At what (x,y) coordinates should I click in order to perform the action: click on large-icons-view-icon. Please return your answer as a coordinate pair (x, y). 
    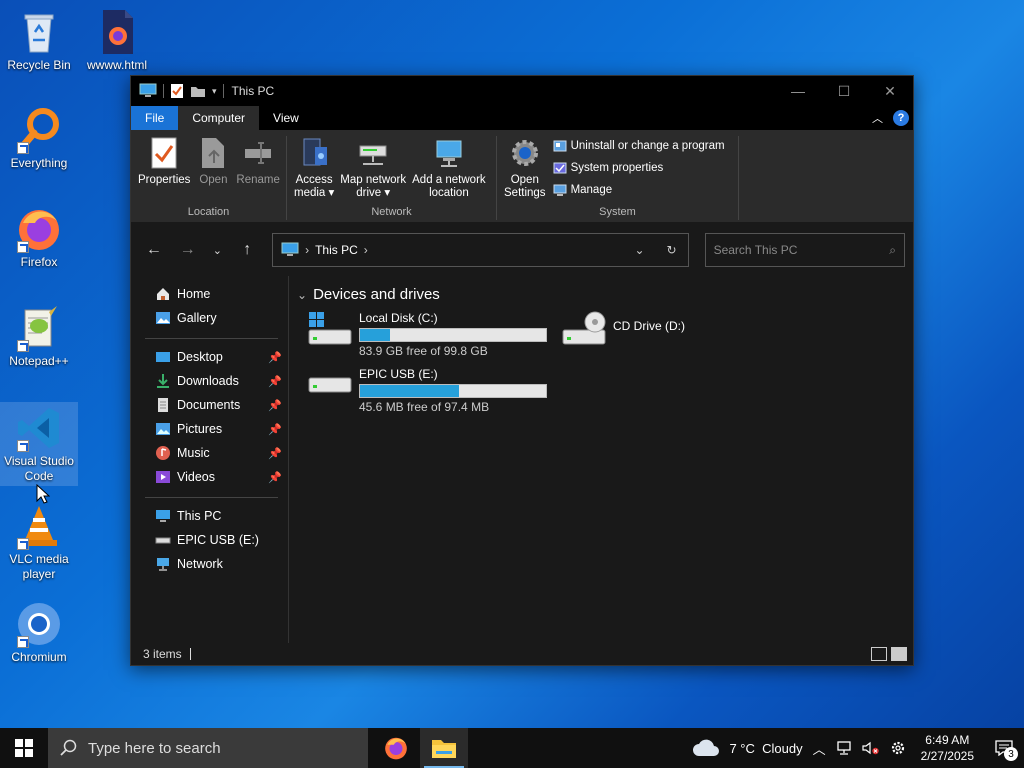
    Looking at the image, I should click on (899, 654).